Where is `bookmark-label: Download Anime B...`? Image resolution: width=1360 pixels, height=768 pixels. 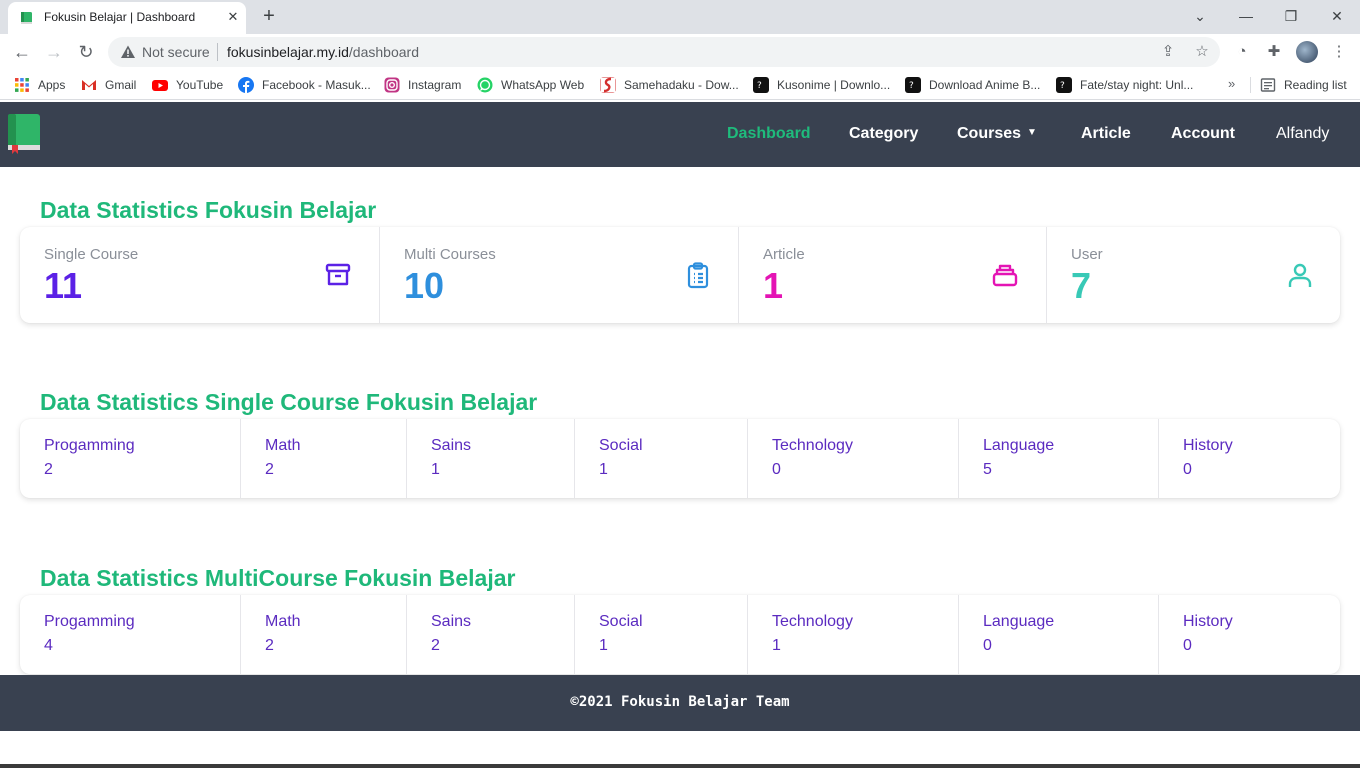
bookmark-label: Download Anime B... is located at coordinates (985, 85).